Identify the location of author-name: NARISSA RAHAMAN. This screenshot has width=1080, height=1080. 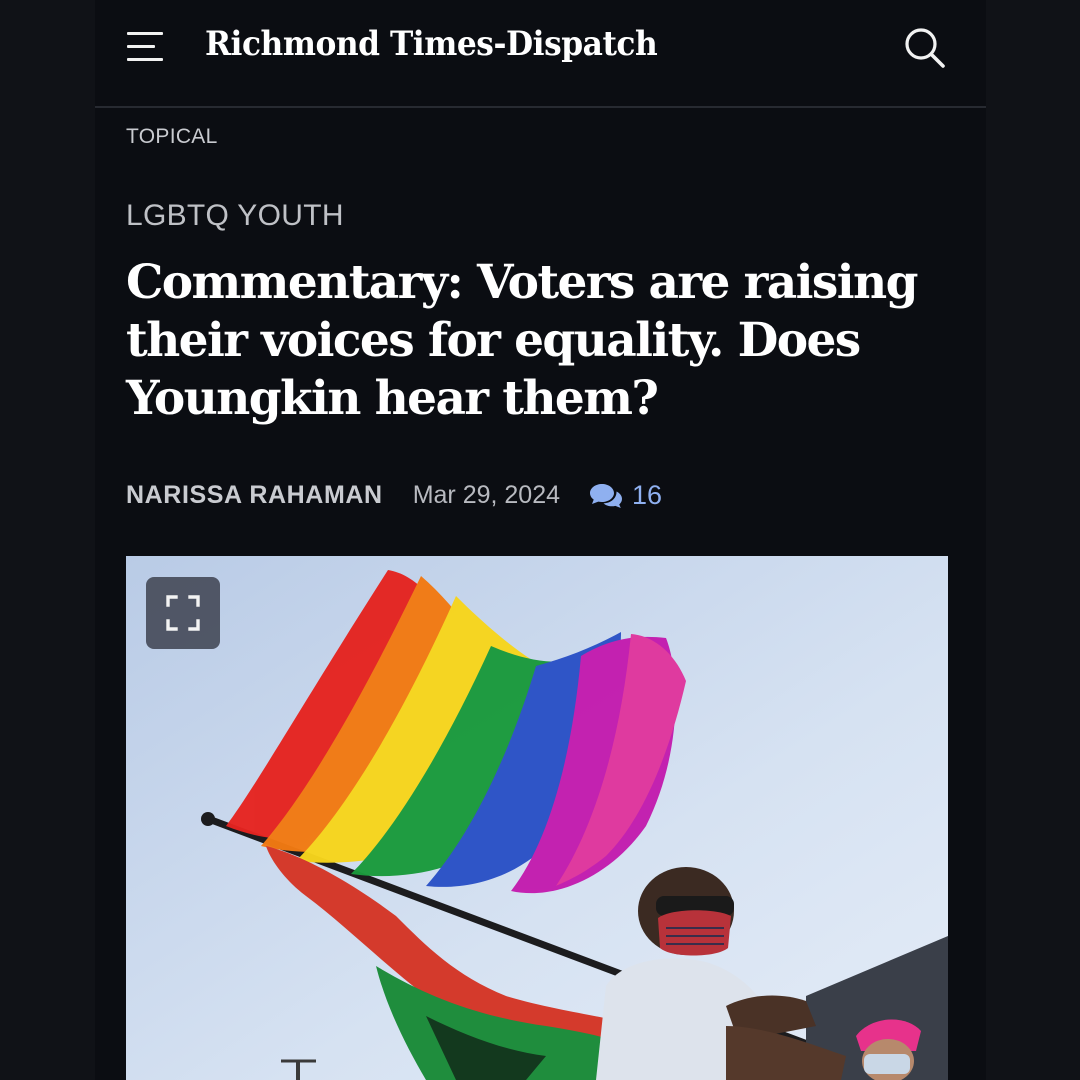
(254, 495).